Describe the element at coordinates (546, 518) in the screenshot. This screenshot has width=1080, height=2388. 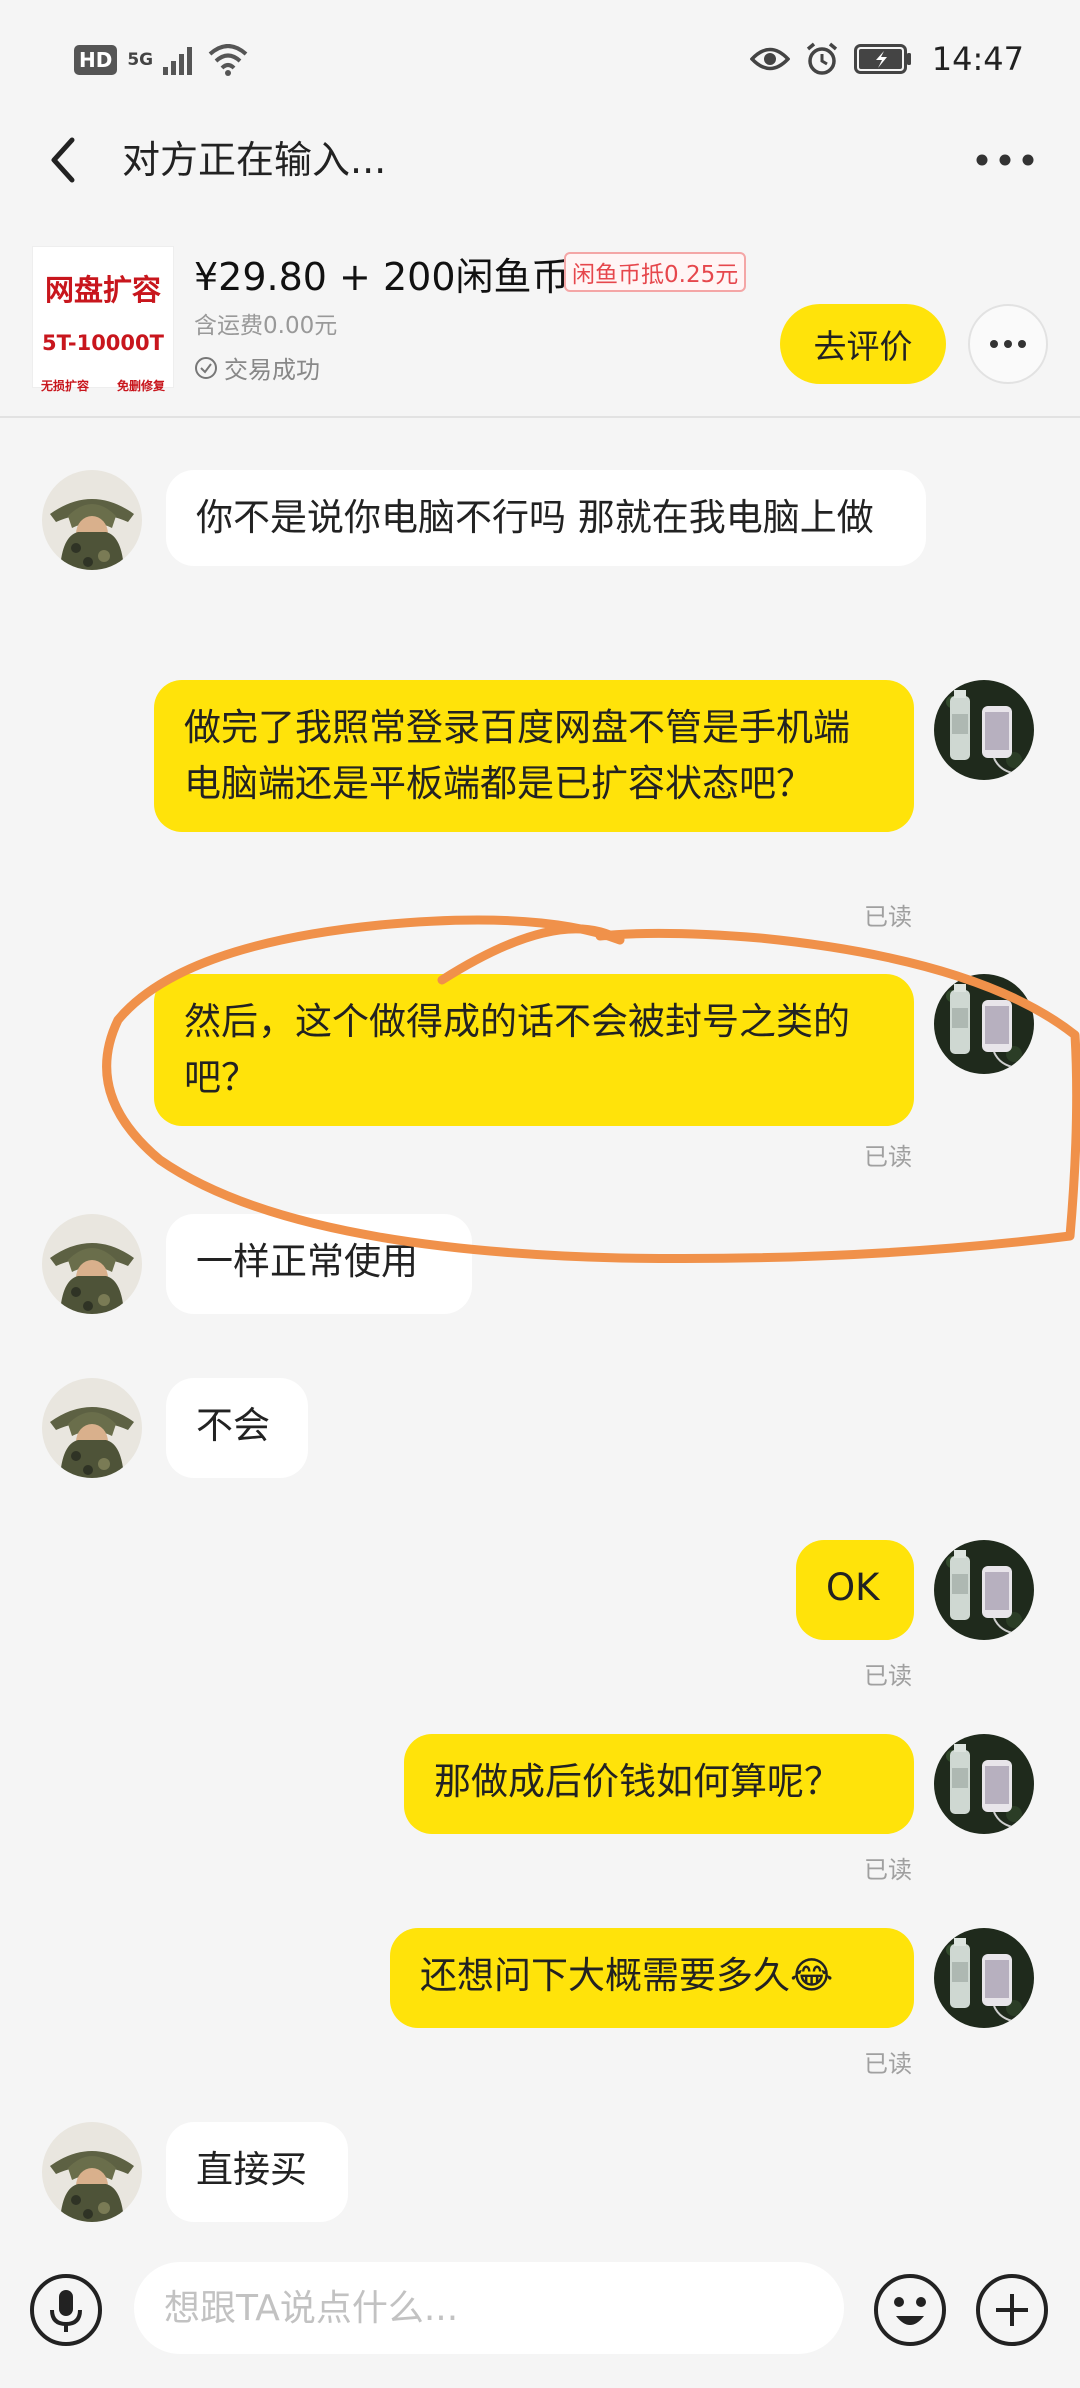
I see `message-bubble-incoming: 你不是说你电脑不行吗 那就在我电脑上做` at that location.